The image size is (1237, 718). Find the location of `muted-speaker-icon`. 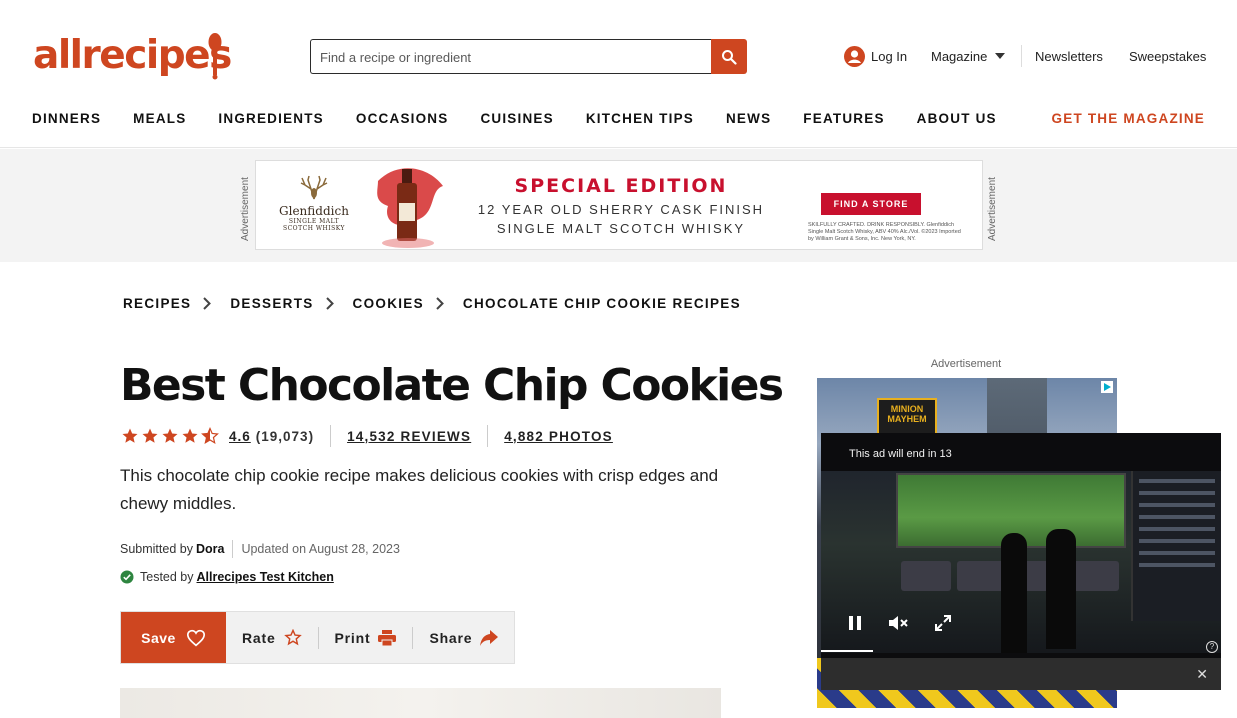

muted-speaker-icon is located at coordinates (898, 623).